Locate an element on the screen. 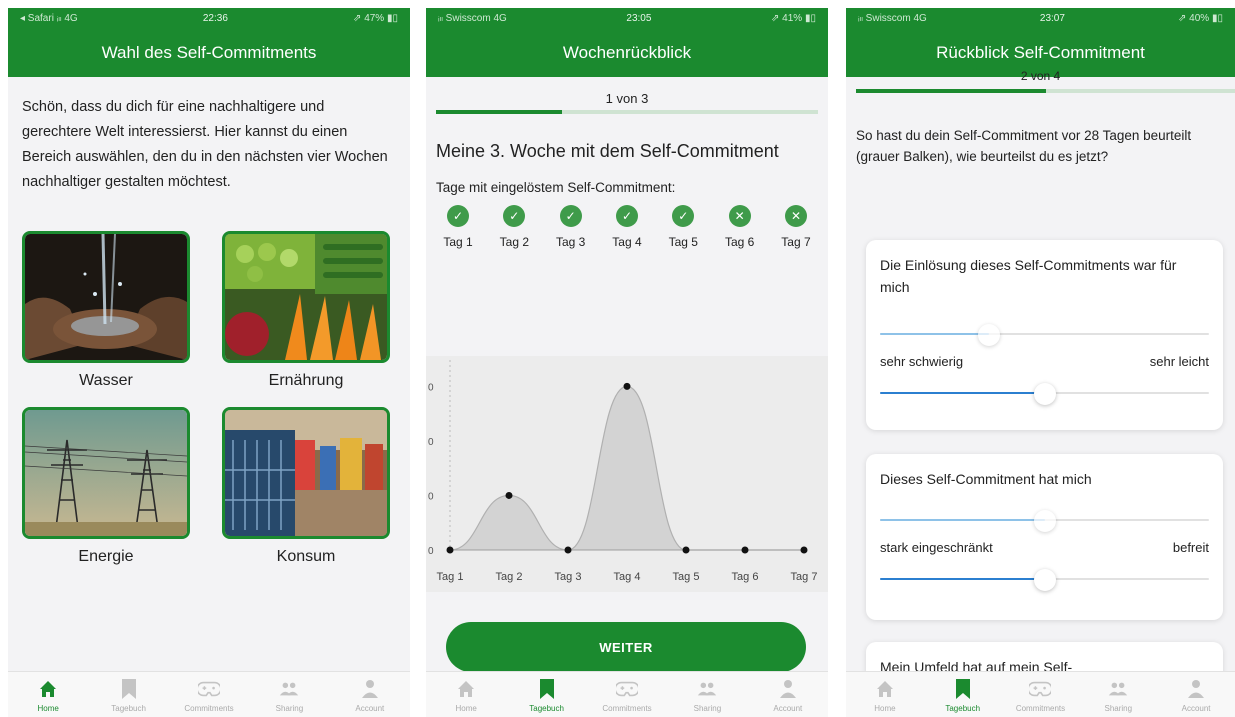 Image resolution: width=1235 pixels, height=717 pixels. progress-bar is located at coordinates (1045, 91).